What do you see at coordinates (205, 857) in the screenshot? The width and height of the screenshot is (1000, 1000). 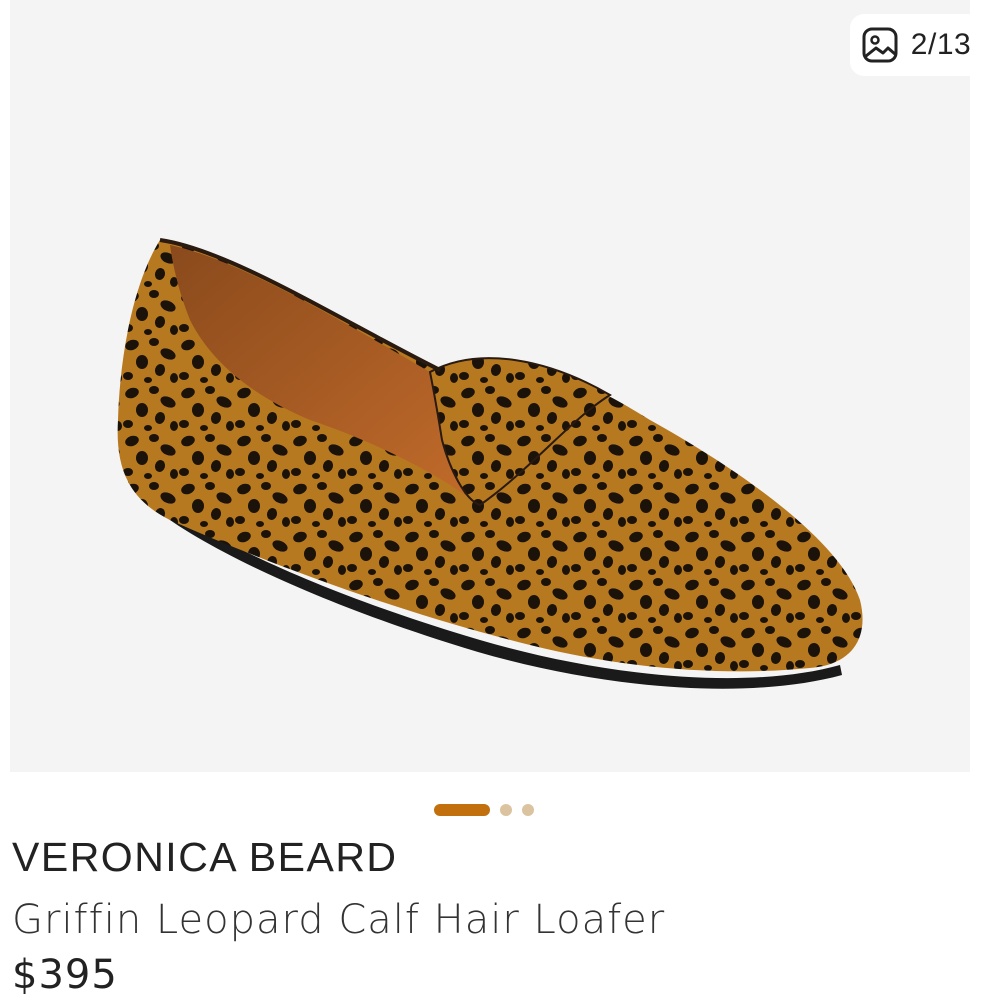 I see `brand-name: VERONICA BEARD` at bounding box center [205, 857].